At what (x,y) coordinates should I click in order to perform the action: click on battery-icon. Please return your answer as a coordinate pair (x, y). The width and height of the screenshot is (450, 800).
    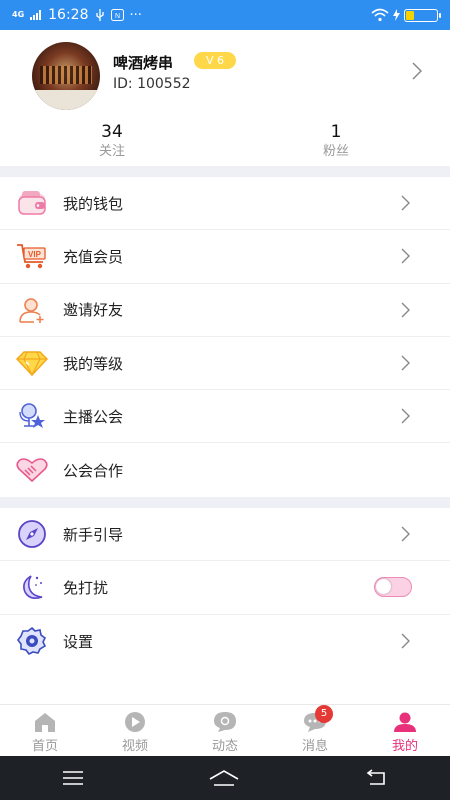
    Looking at the image, I should click on (422, 15).